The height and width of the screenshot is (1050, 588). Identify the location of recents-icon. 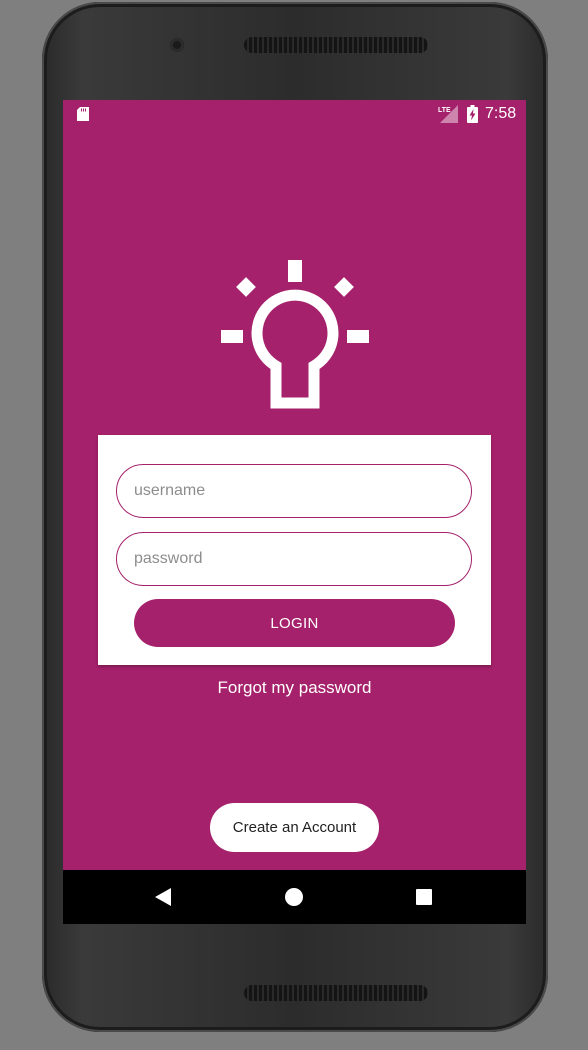
(424, 897).